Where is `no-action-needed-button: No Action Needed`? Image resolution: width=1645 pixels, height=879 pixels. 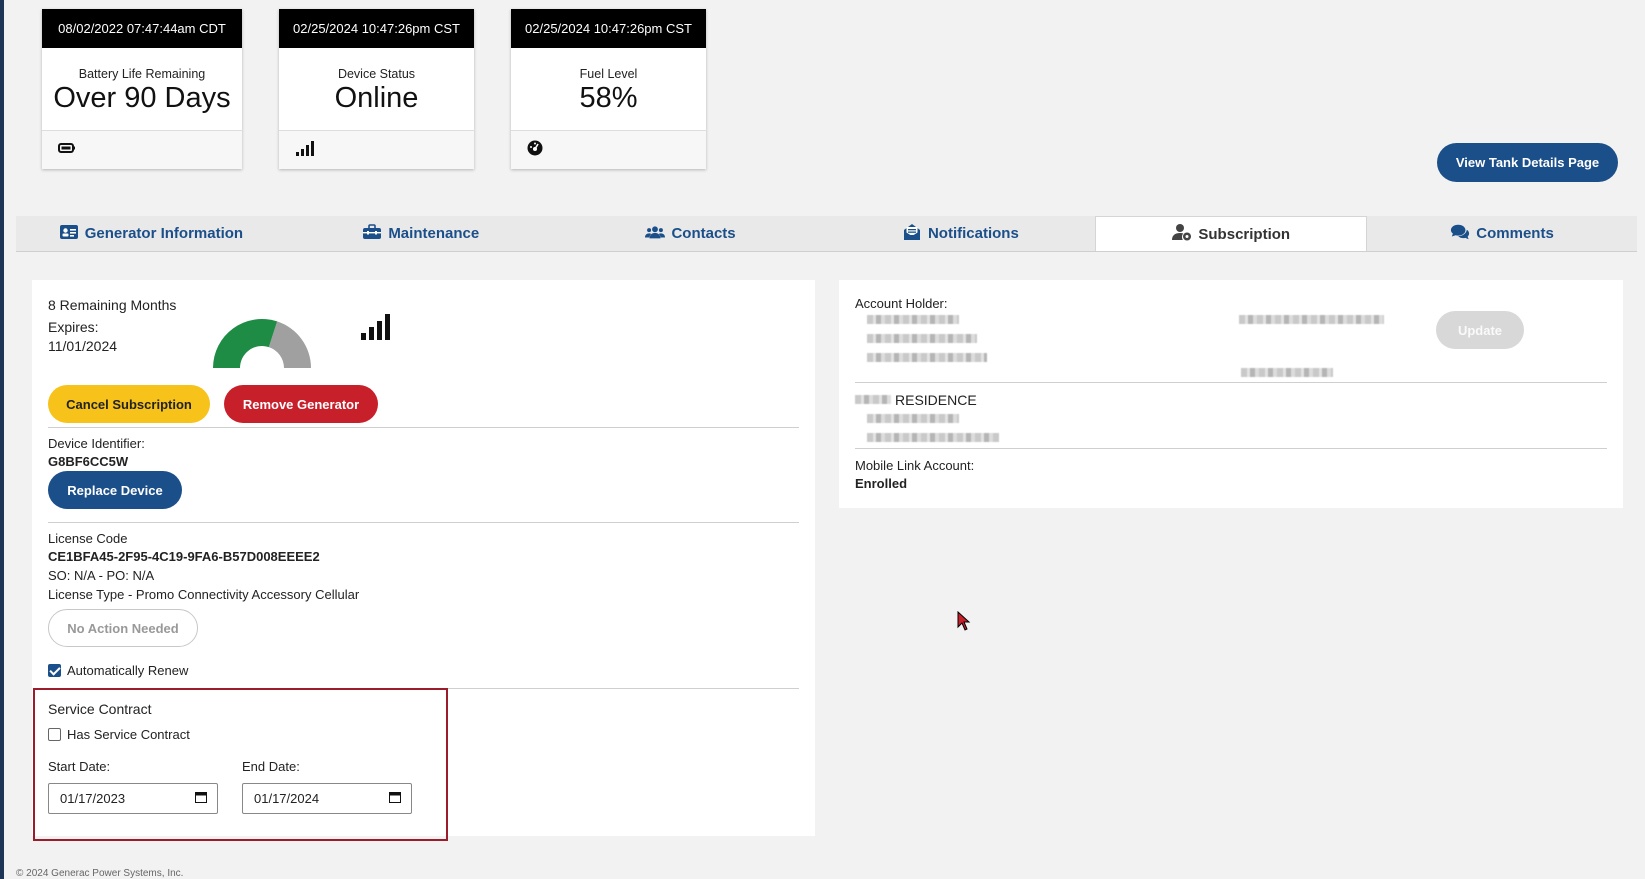 no-action-needed-button: No Action Needed is located at coordinates (123, 628).